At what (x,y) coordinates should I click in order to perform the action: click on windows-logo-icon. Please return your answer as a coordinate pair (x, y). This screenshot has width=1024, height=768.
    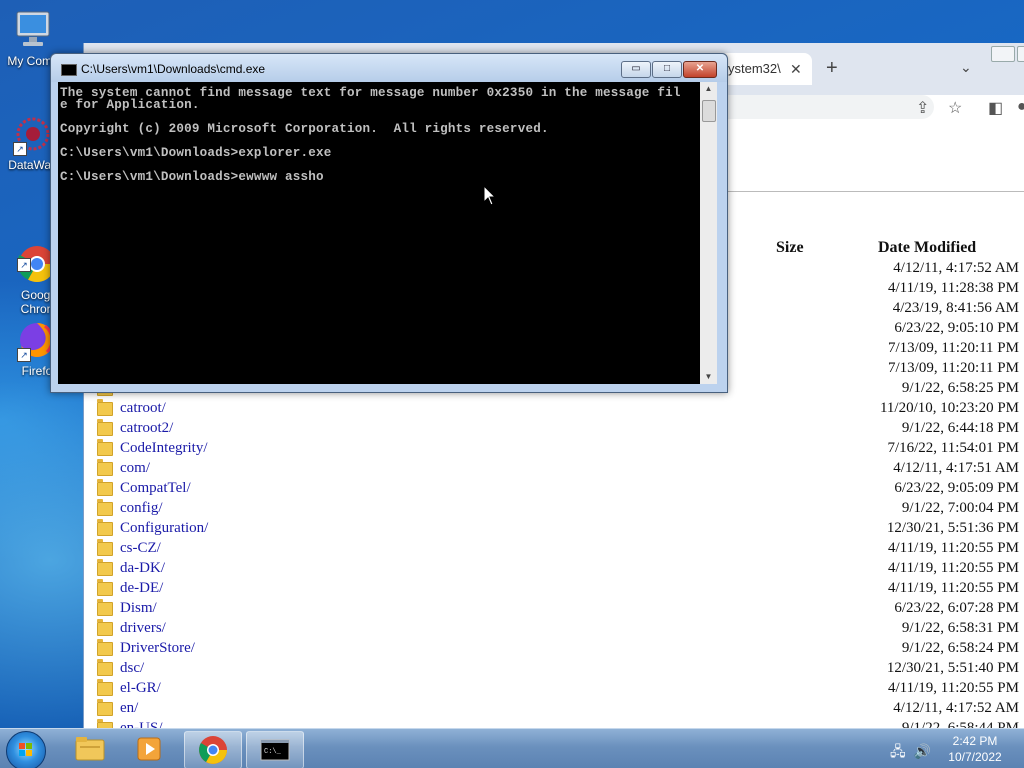
    Looking at the image, I should click on (25, 749).